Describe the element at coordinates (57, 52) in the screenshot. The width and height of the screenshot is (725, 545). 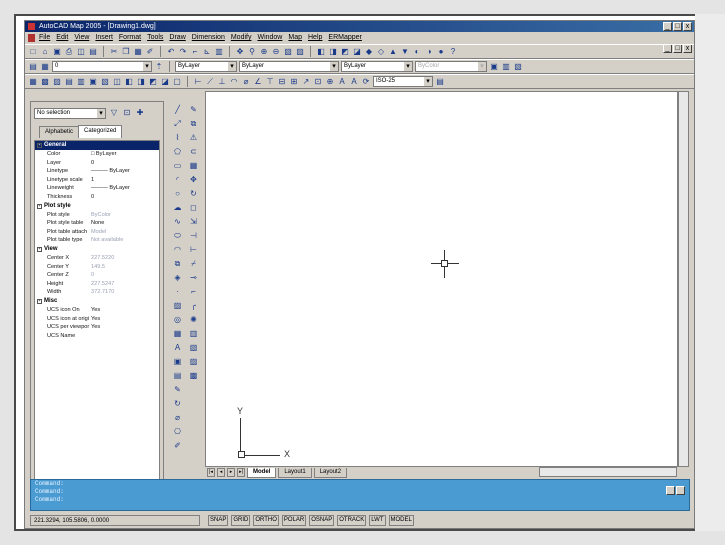
I see `save-icon: ▣` at that location.